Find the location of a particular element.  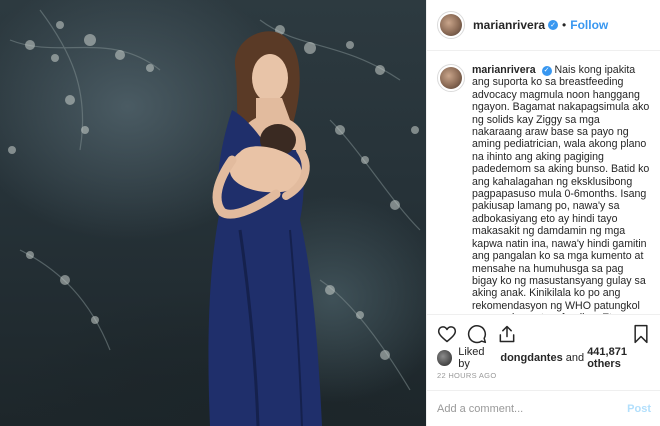

caption-author-avatar is located at coordinates (451, 78).